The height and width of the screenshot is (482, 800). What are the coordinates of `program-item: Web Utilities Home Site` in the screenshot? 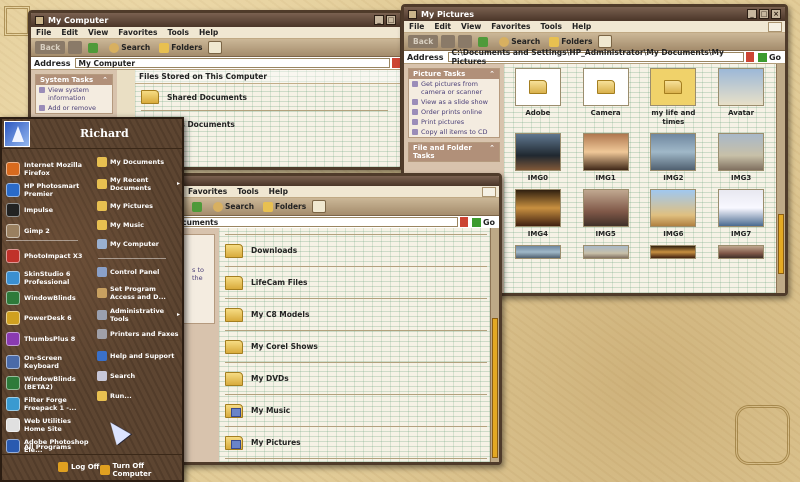 It's located at (48, 425).